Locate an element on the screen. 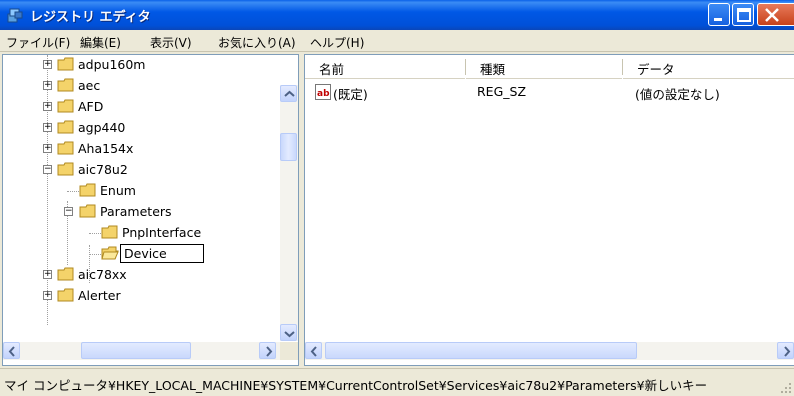 The width and height of the screenshot is (794, 396). close-icon is located at coordinates (772, 15).